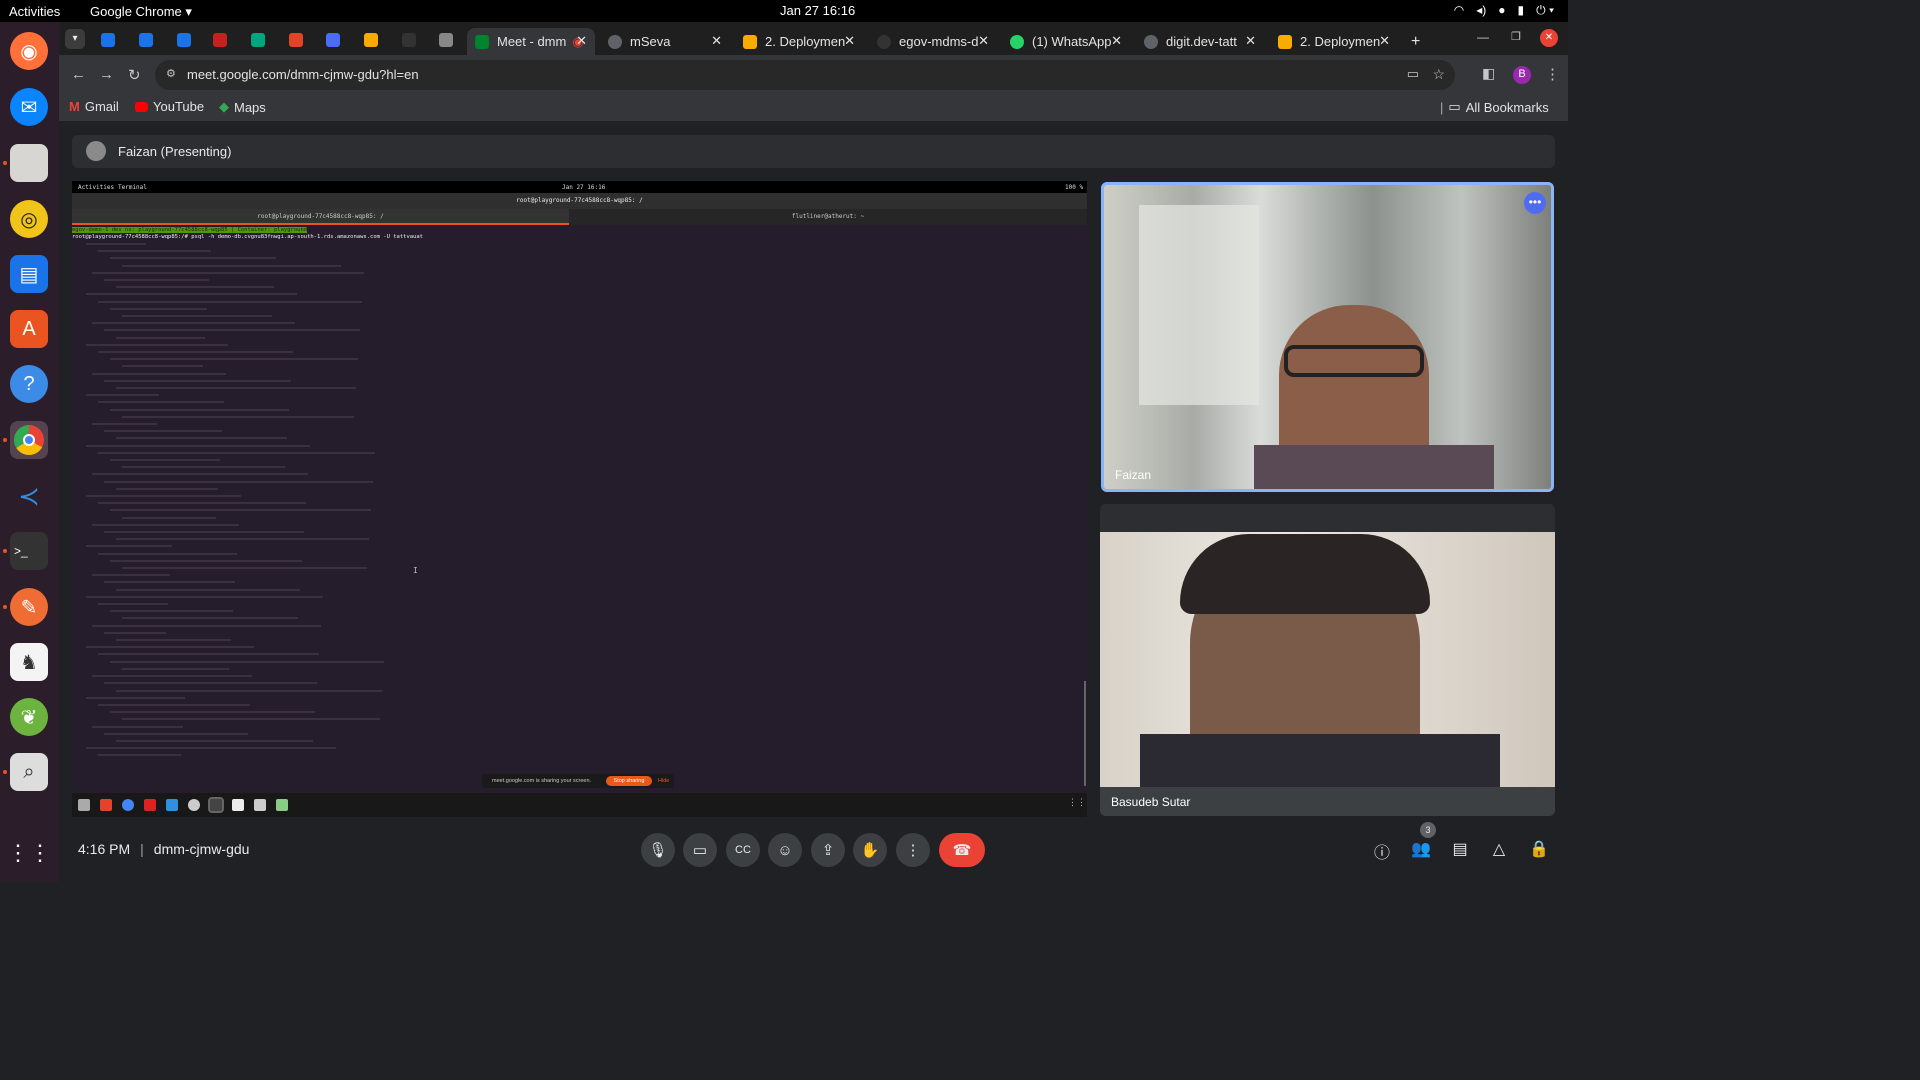 This screenshot has height=1080, width=1920. I want to click on meeting-details-button: ⓘ, so click(1382, 850).